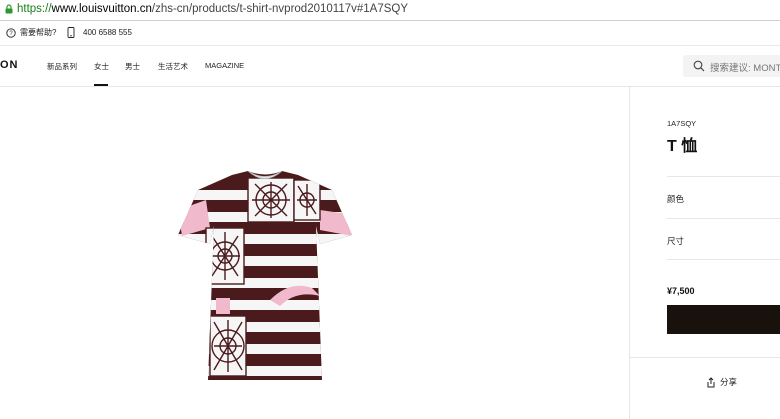  What do you see at coordinates (390, 66) in the screenshot?
I see `main-navigation: ON 新品系列 女士 男士 生活艺术 MAGAZINE 搜索建议: MONT` at bounding box center [390, 66].